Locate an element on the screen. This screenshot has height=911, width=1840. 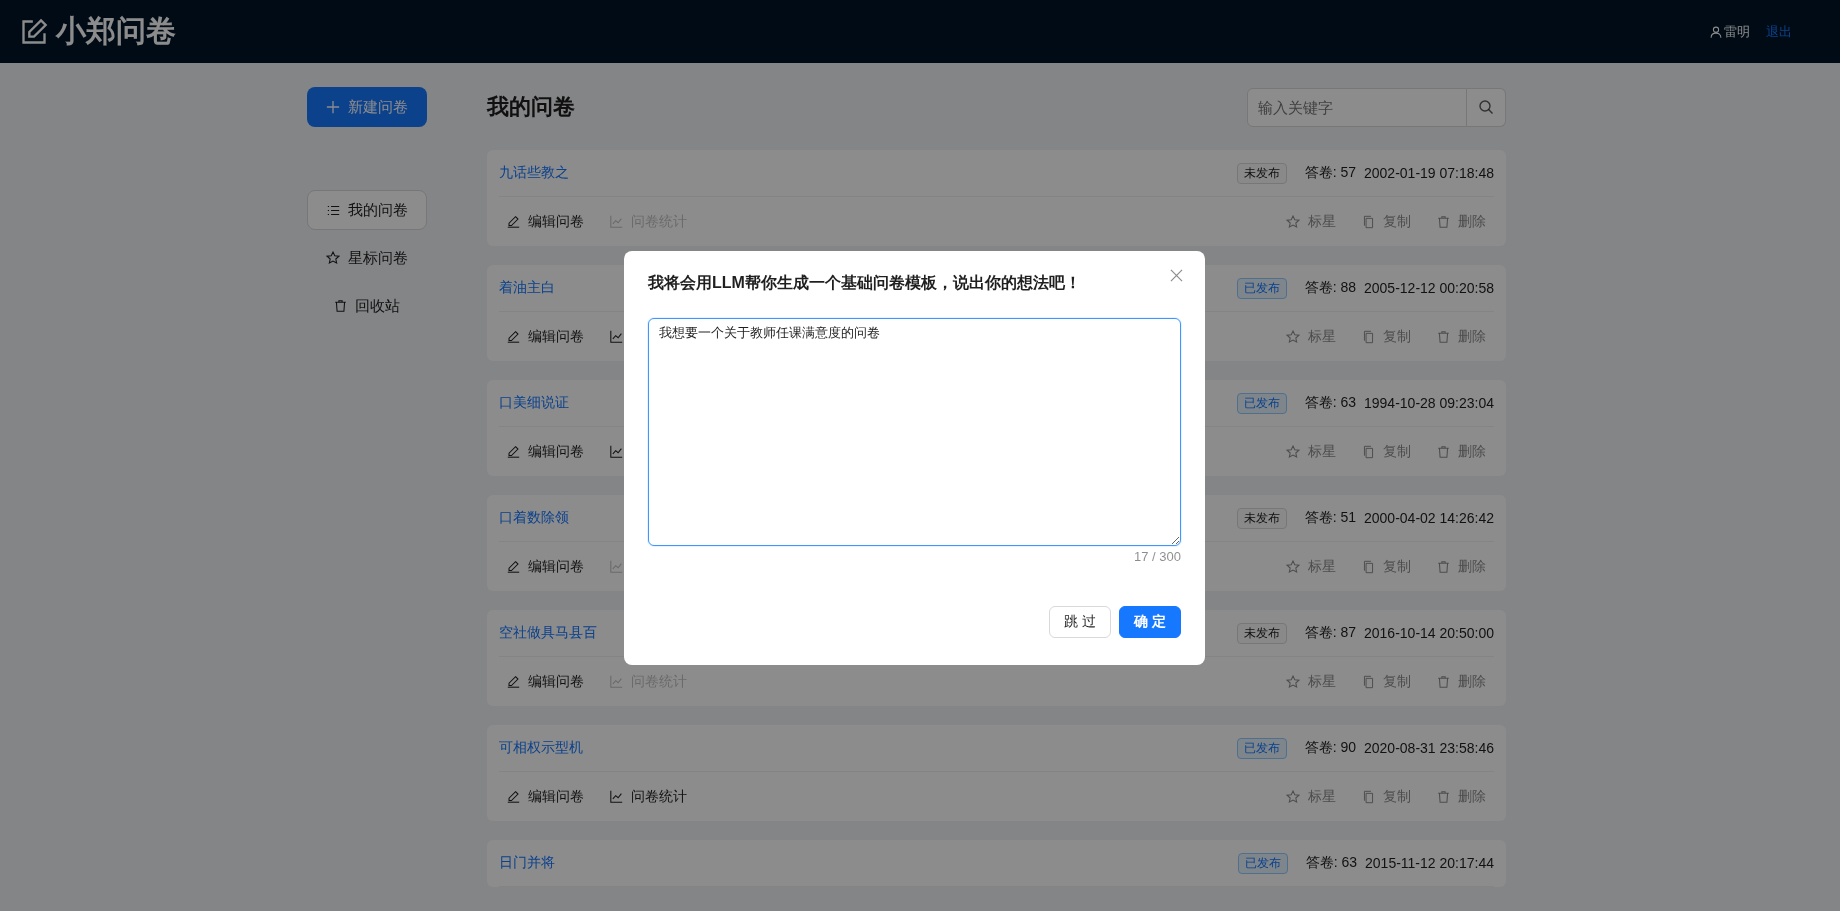
questionnaire-title: 日门并将 is located at coordinates (527, 863).